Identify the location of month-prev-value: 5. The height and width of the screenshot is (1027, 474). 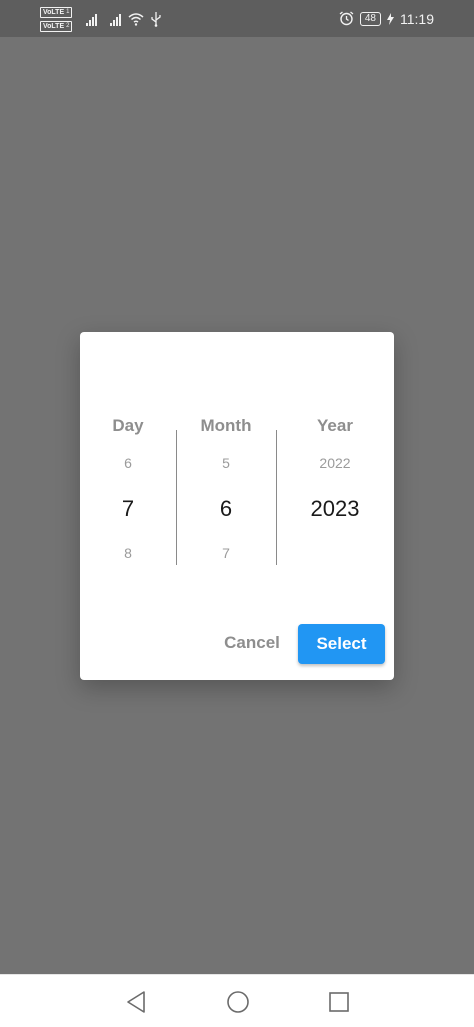
(226, 463).